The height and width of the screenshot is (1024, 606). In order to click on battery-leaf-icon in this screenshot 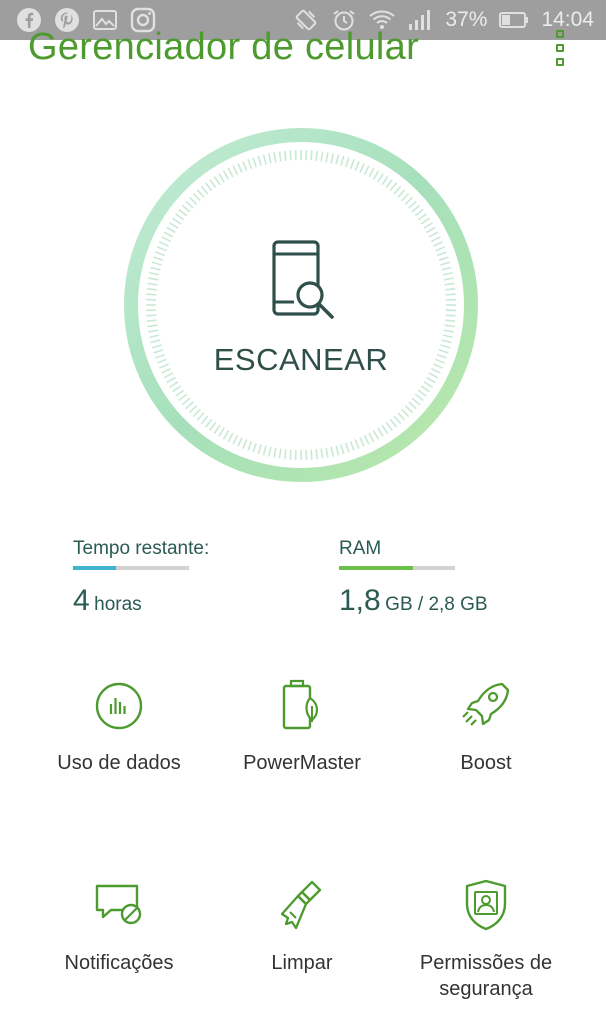, I will do `click(300, 704)`.